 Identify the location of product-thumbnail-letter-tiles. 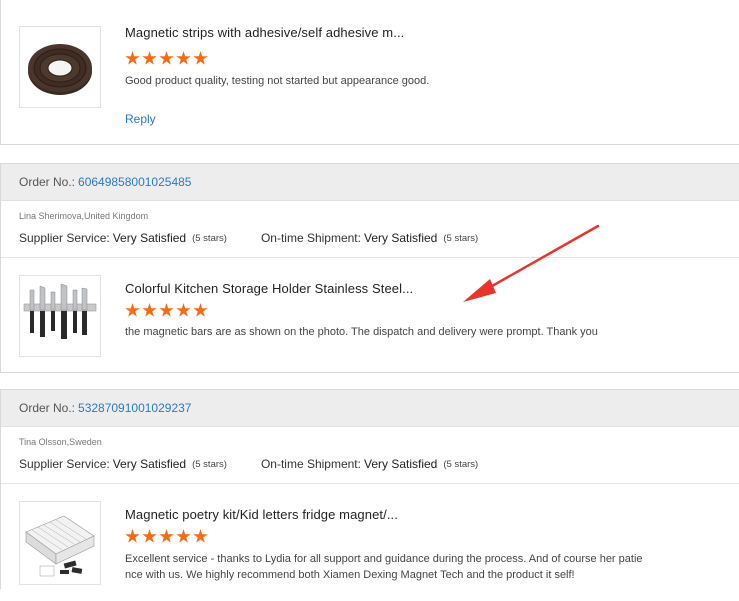
(60, 543).